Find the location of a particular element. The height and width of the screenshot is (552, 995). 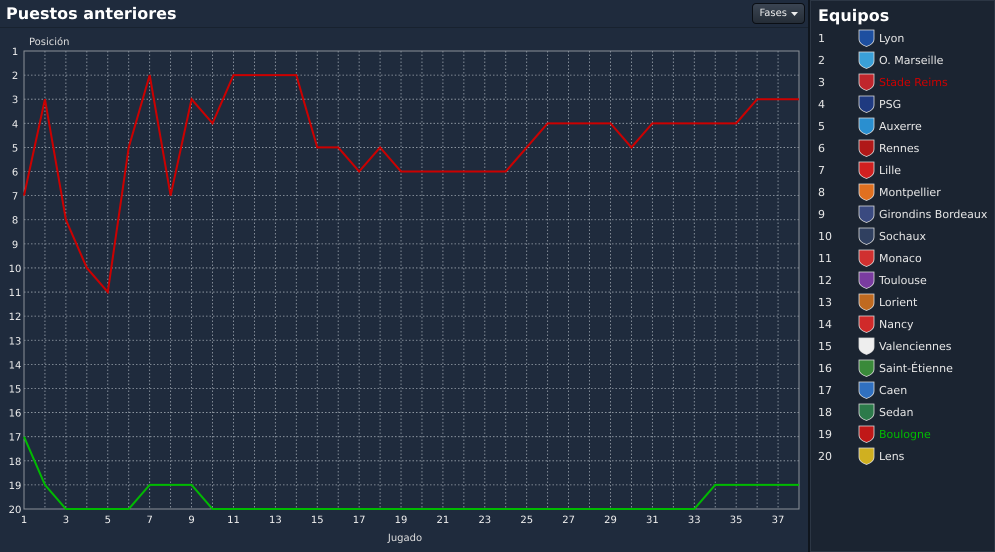

rank-number: 20 is located at coordinates (825, 456).